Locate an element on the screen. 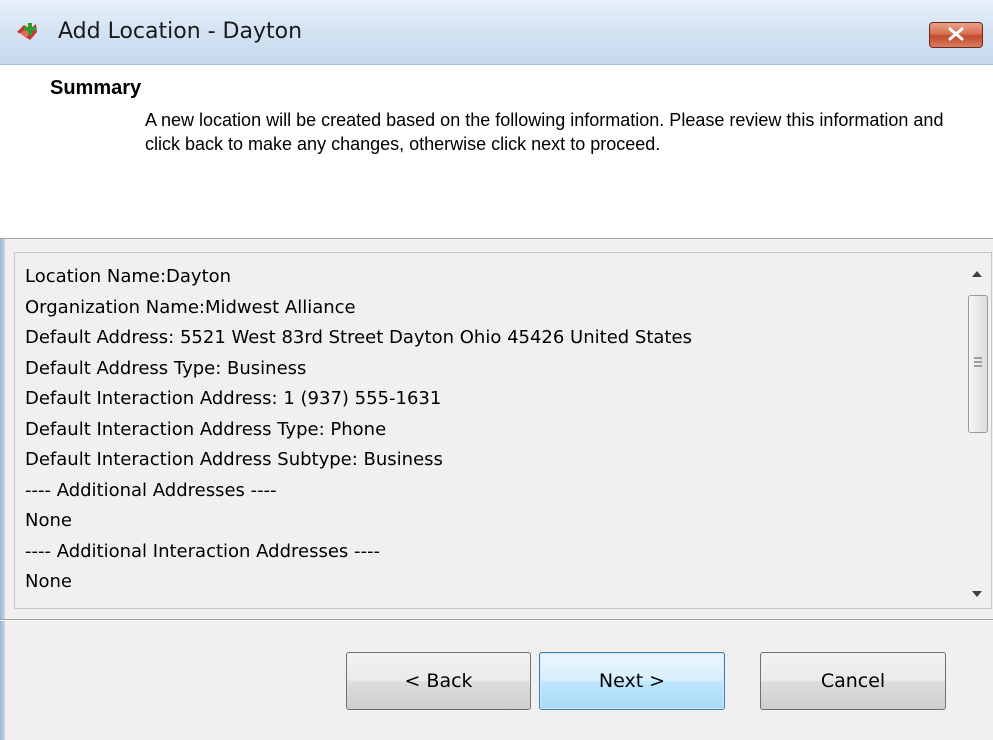 This screenshot has height=740, width=993. scroll-up-arrow-icon is located at coordinates (977, 271).